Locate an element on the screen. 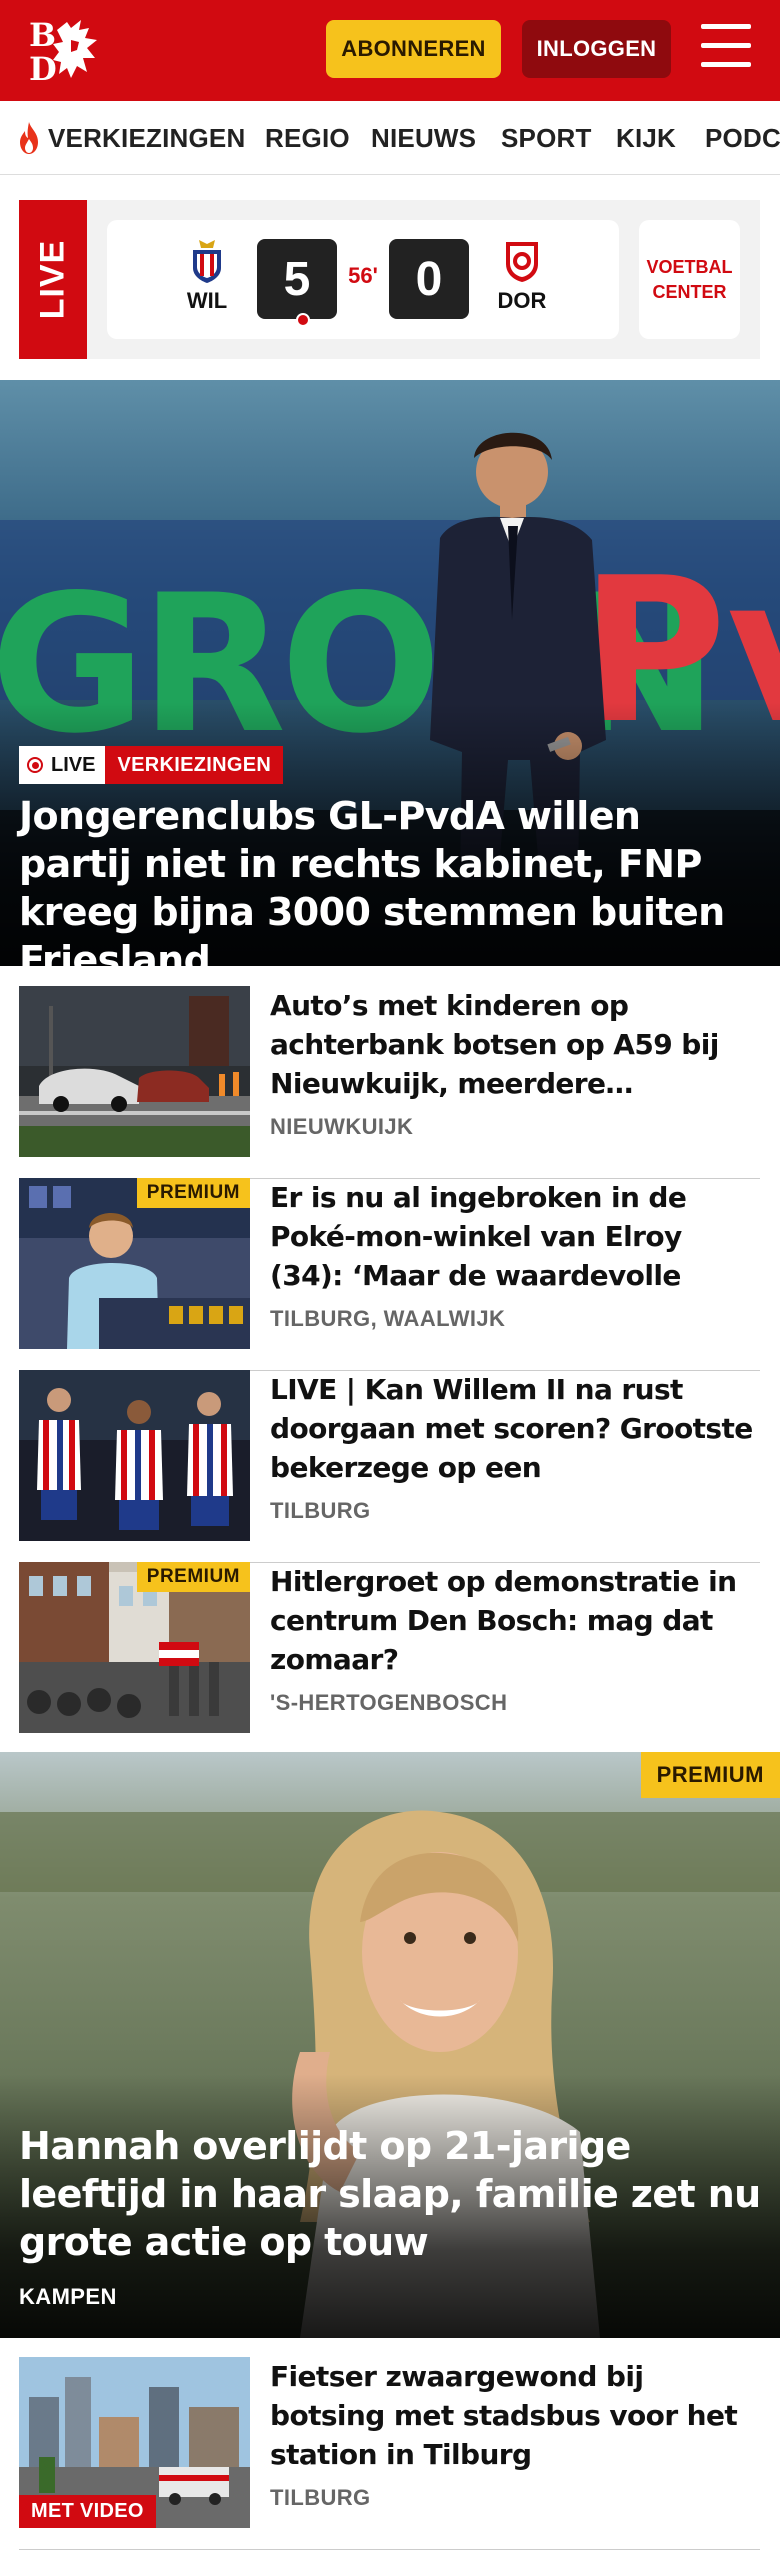 This screenshot has height=2560, width=780. article-thumbnail: MET VIDEO is located at coordinates (134, 2442).